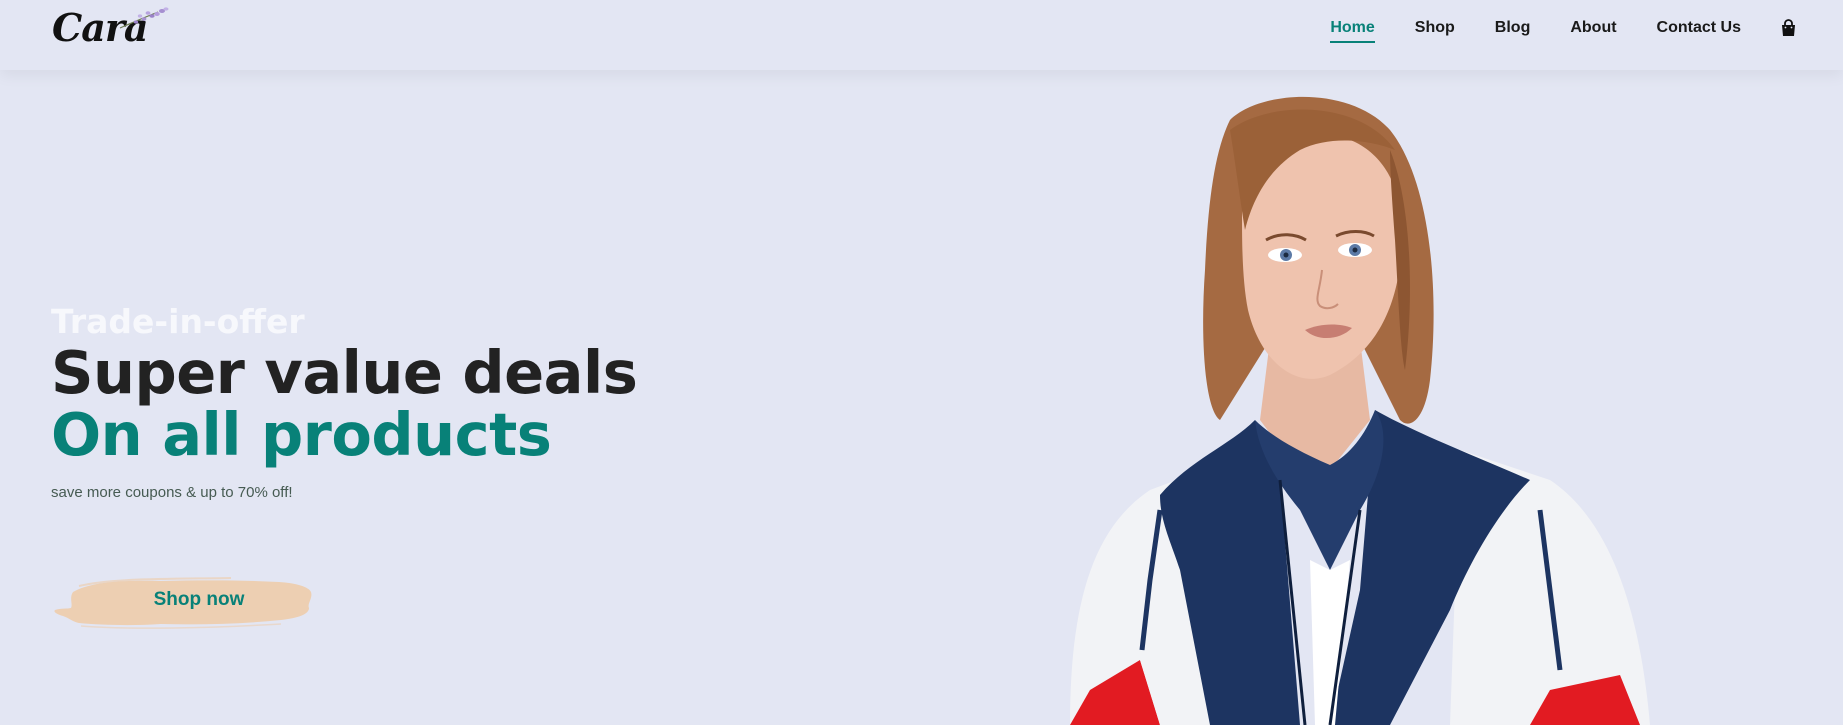 The width and height of the screenshot is (1843, 725). I want to click on shopping-bag-icon, so click(1788, 28).